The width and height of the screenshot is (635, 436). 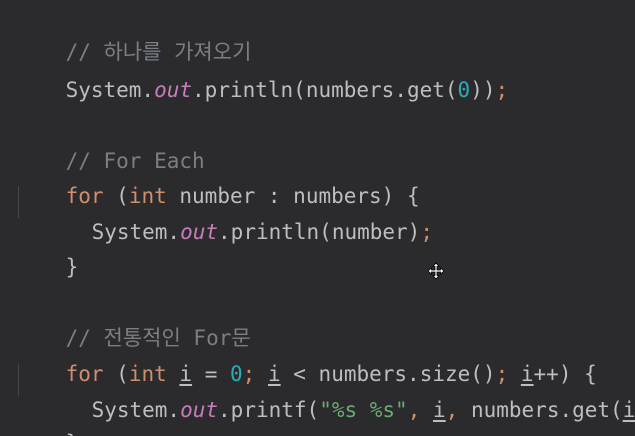 I want to click on number-literal: 0, so click(x=464, y=90).